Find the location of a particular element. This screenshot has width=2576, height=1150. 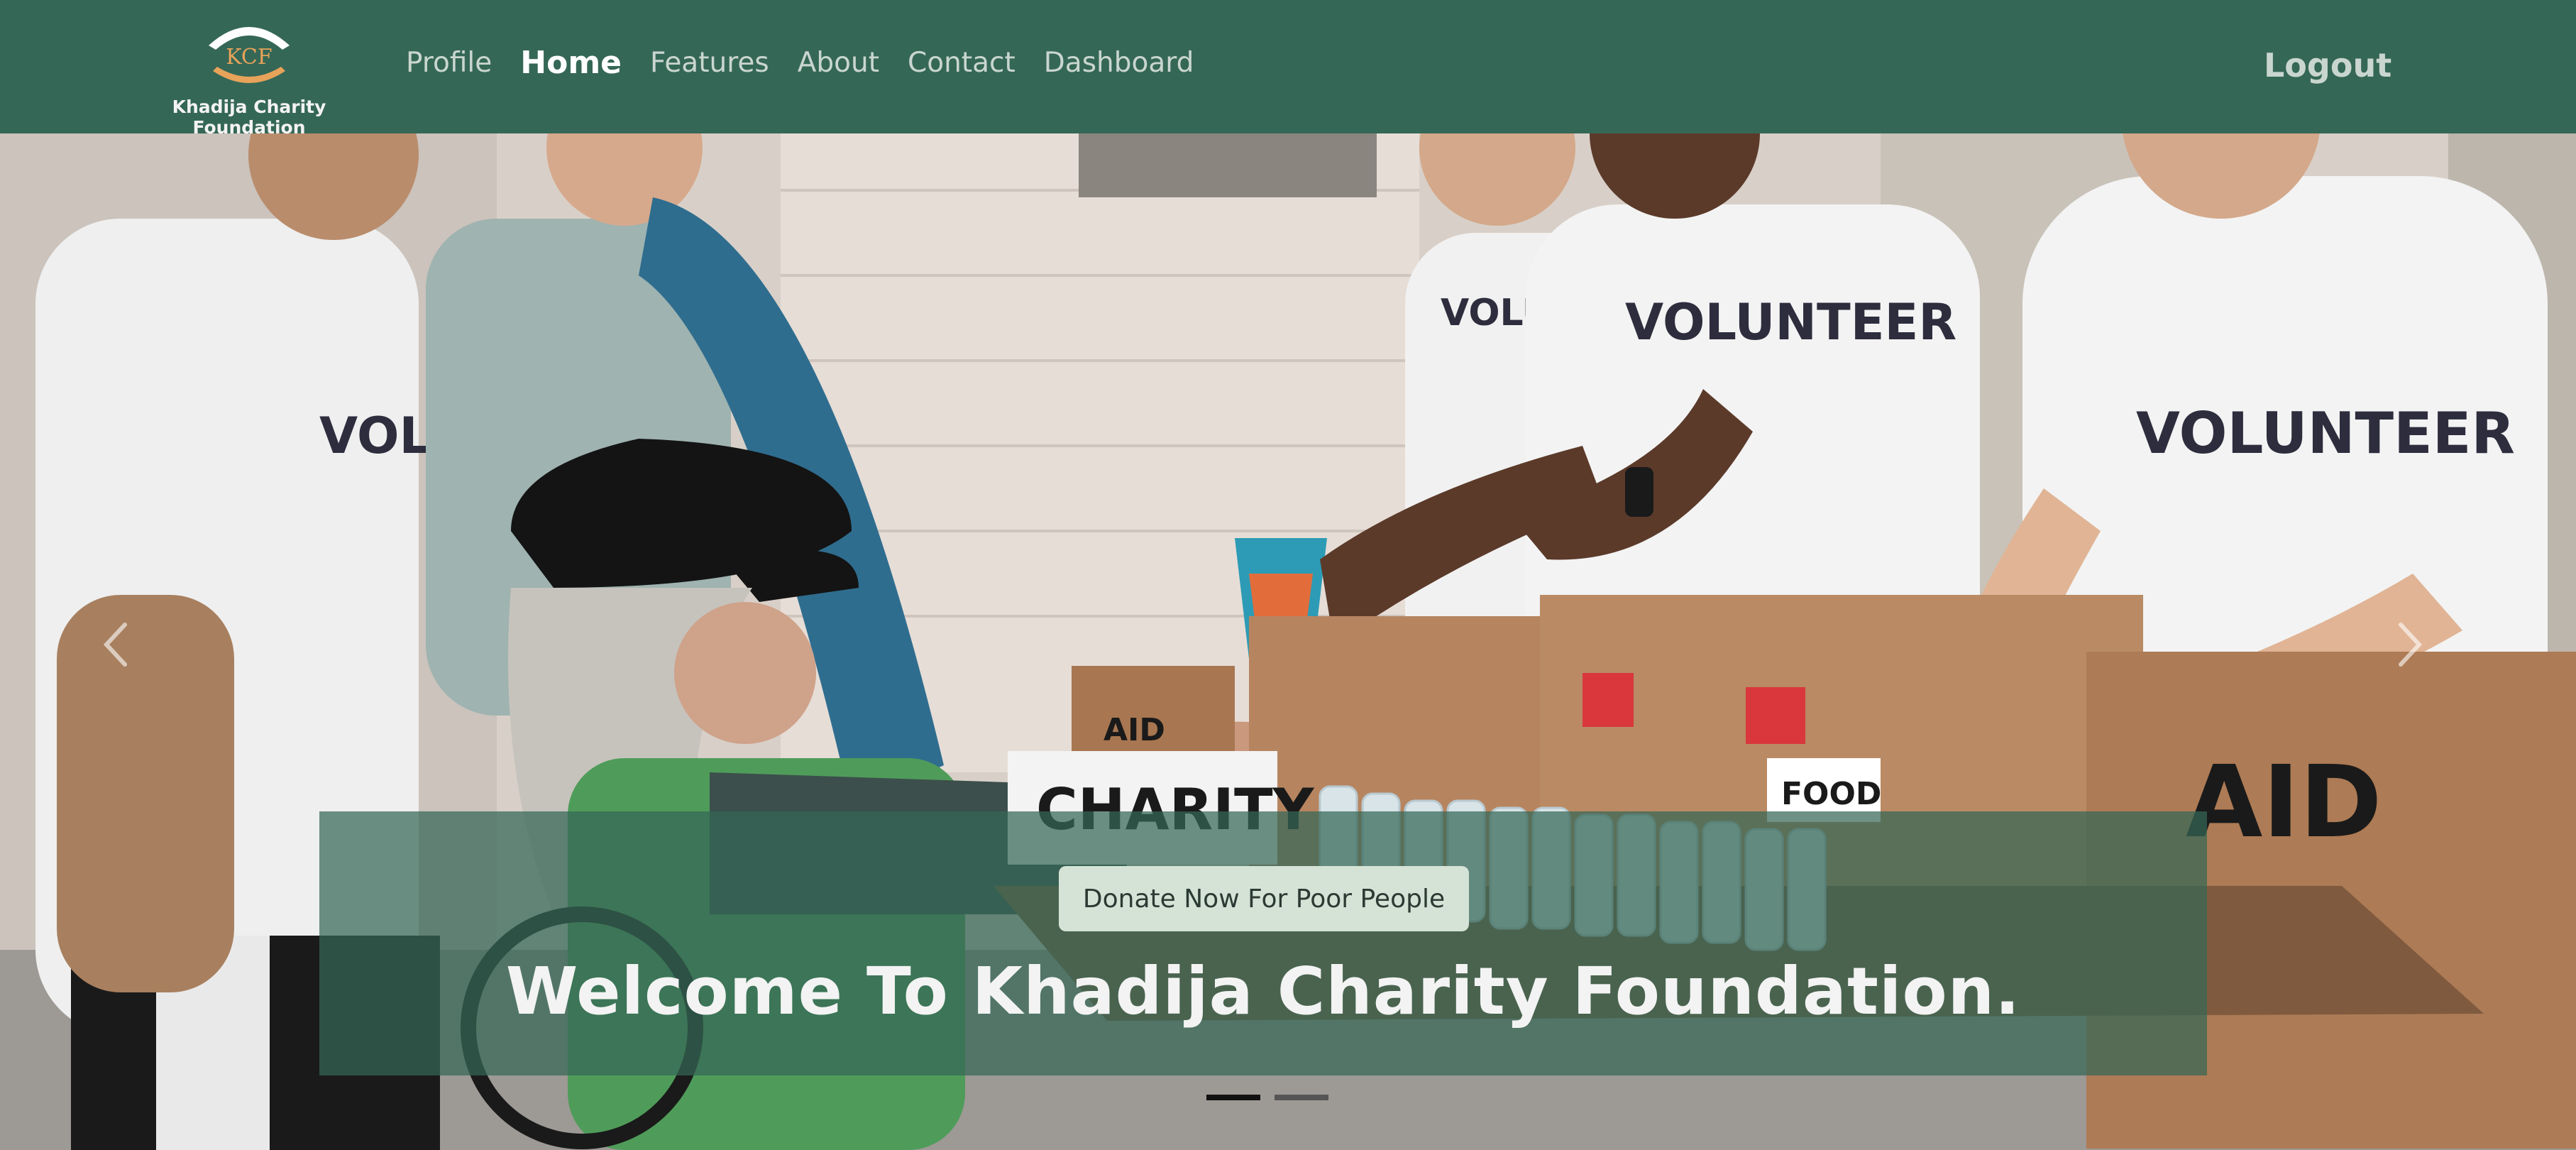

donate-badge: Donate Now For Poor People is located at coordinates (1264, 899).